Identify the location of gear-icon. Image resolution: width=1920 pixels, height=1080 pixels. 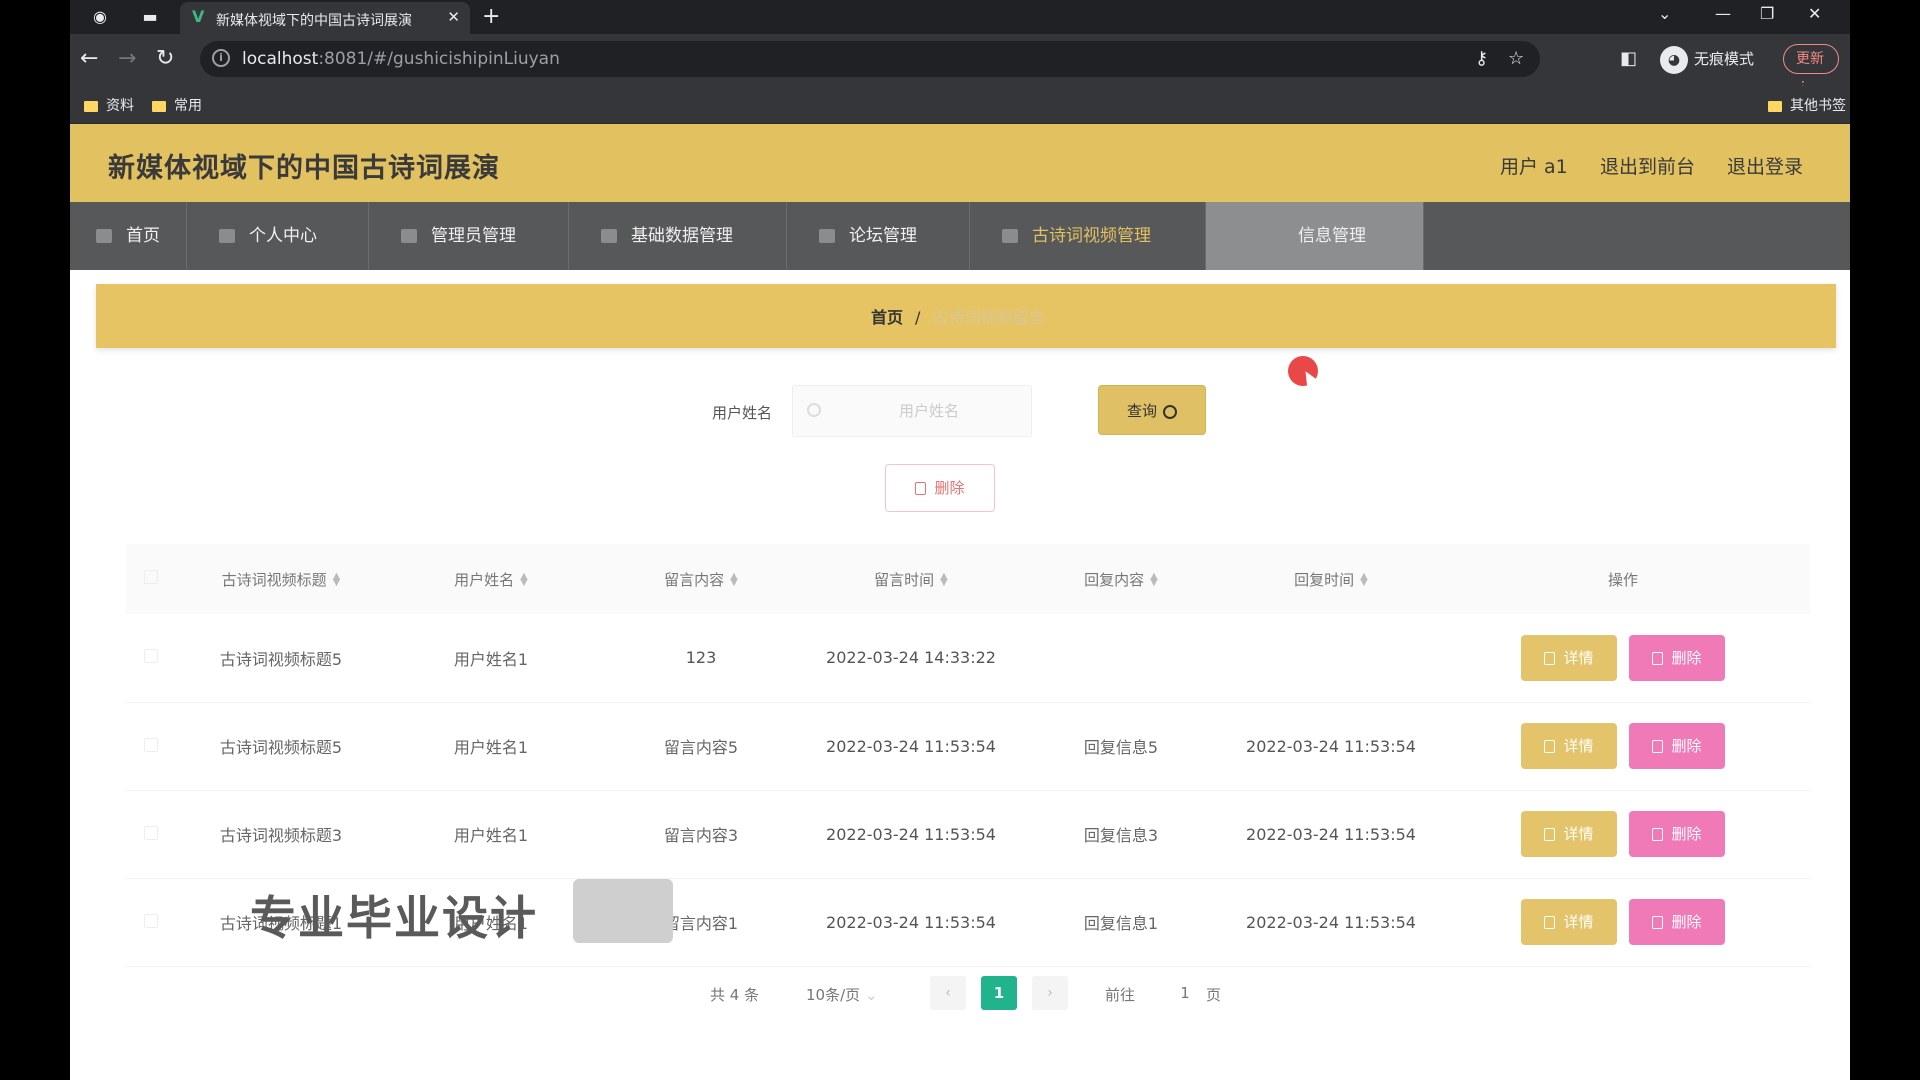
(609, 236).